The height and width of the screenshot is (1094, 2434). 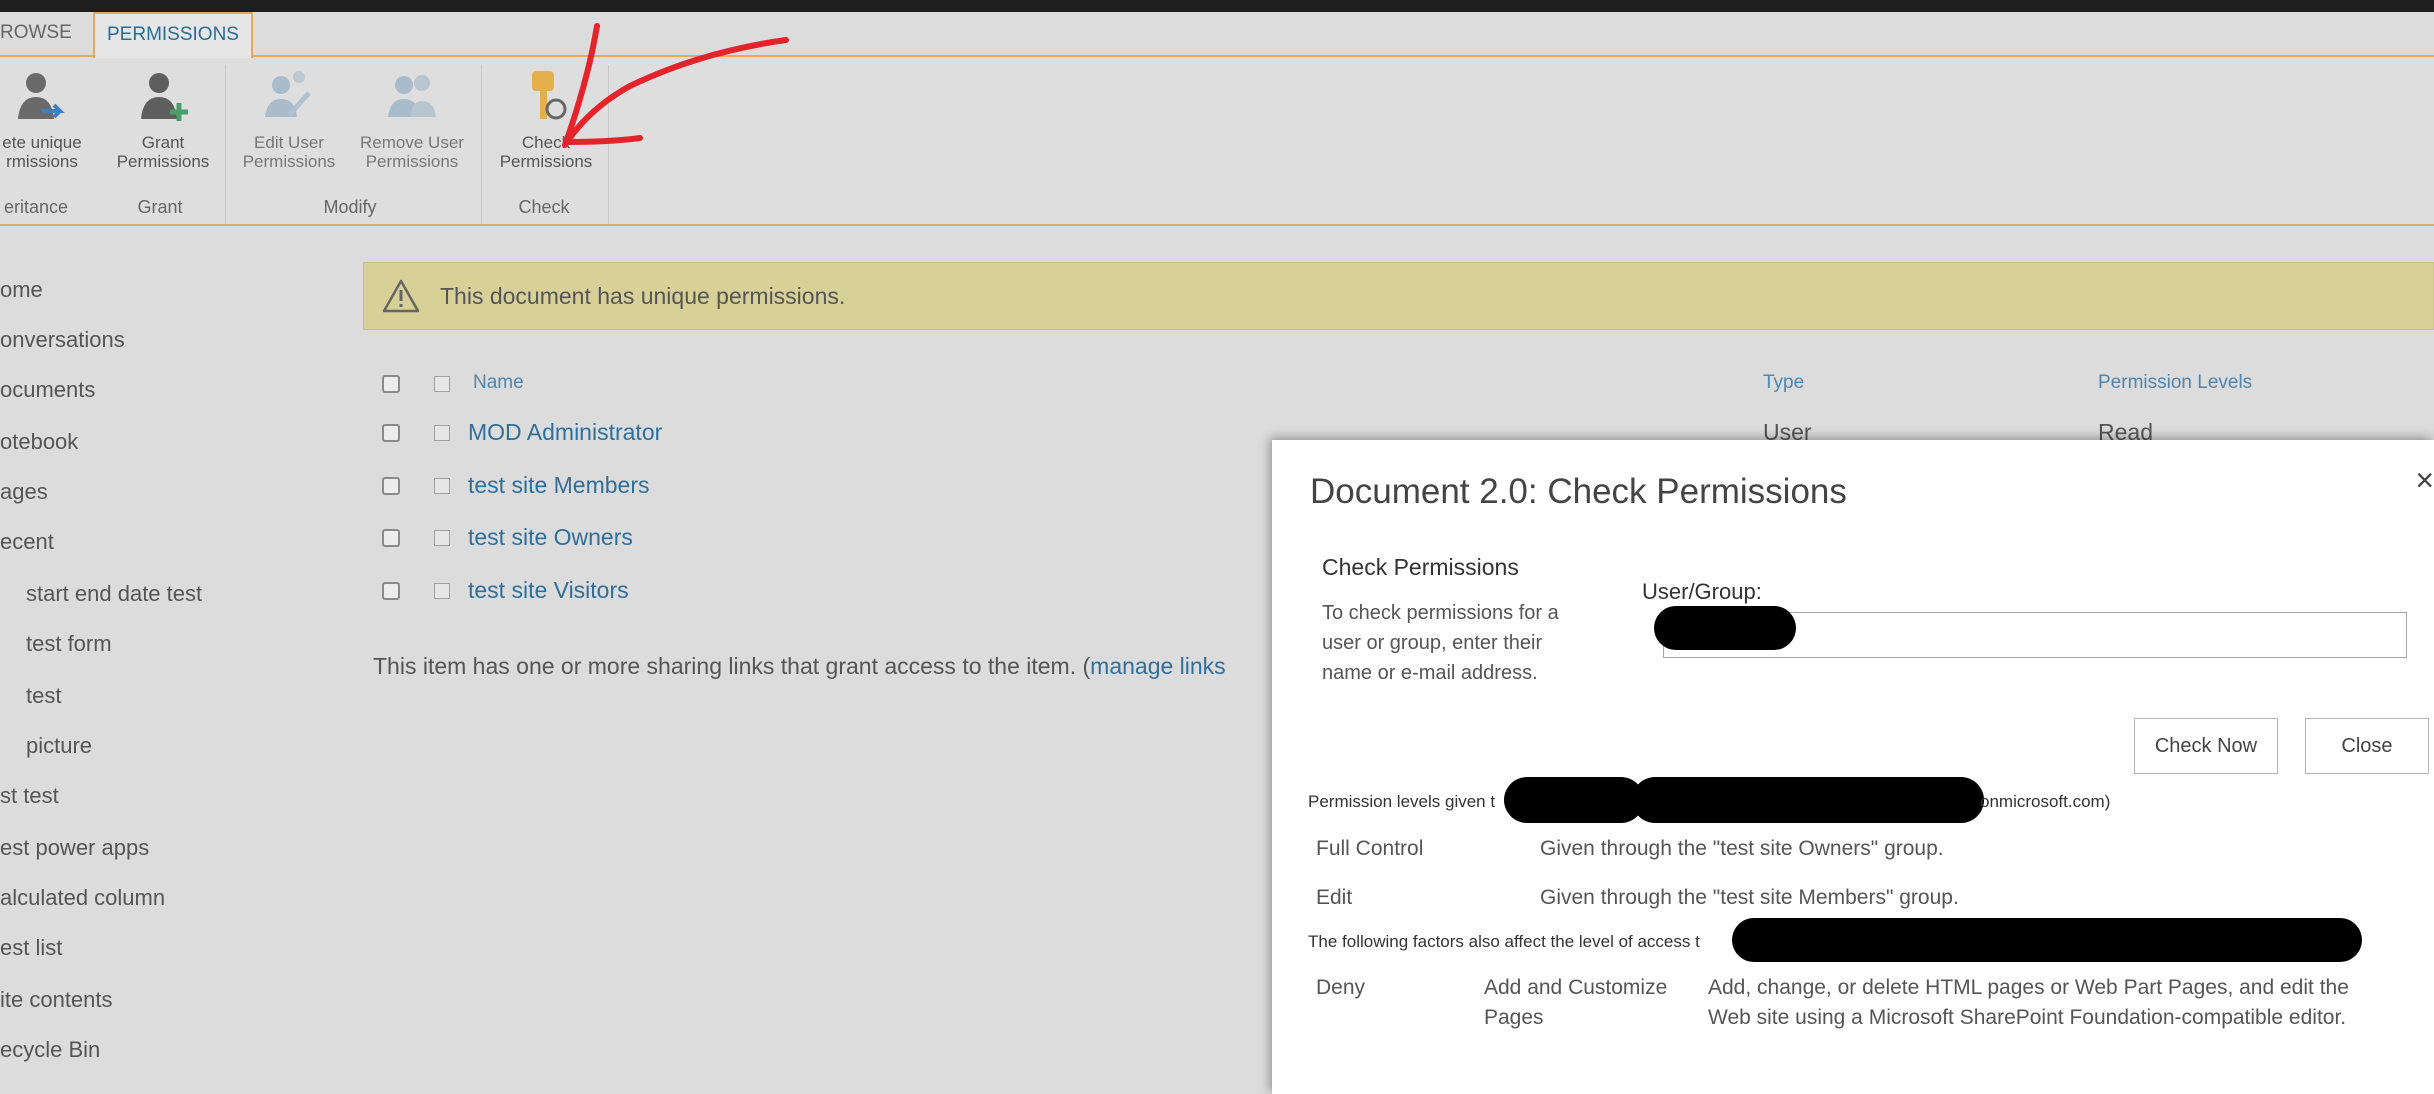 I want to click on permission-level-name: Edit, so click(x=1334, y=897).